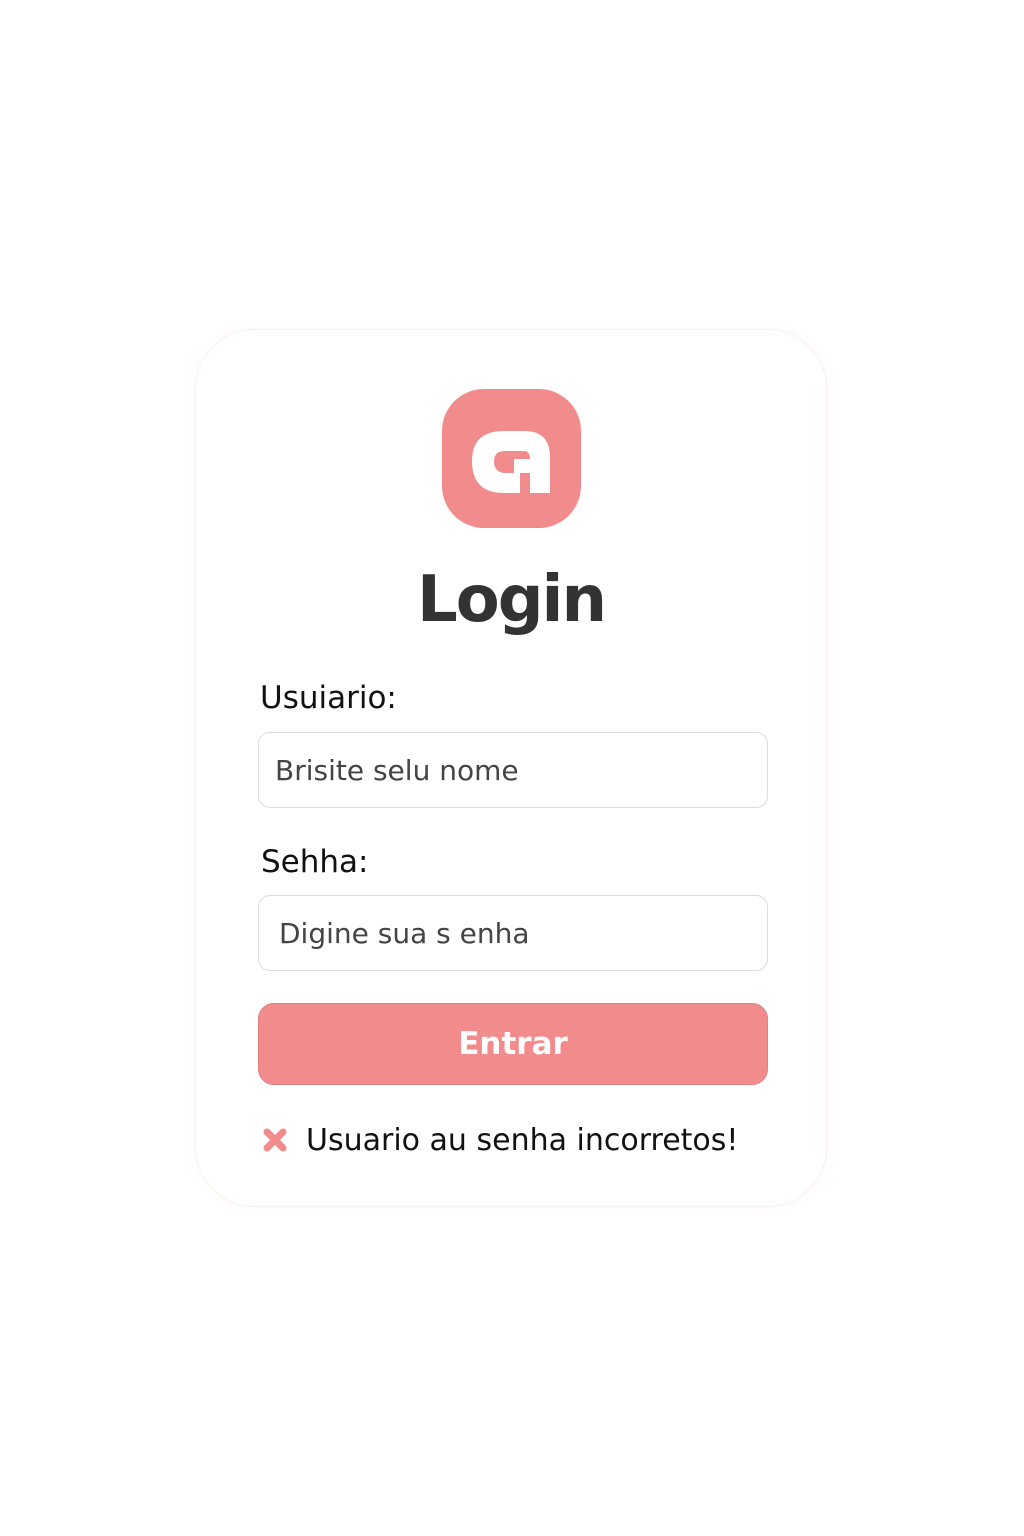 Image resolution: width=1024 pixels, height=1536 pixels. Describe the element at coordinates (522, 1140) in the screenshot. I see `error-text: Usuario au senha incorretos!` at that location.